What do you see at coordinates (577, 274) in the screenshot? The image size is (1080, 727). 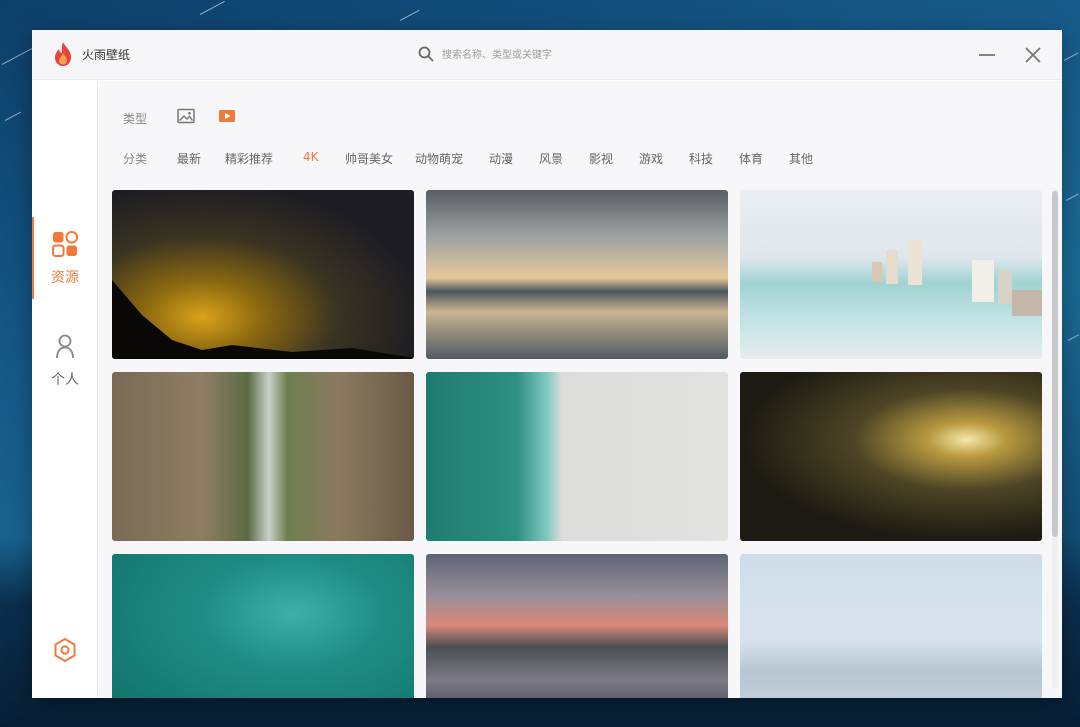 I see `sunset-lake-reflection-thumbnail` at bounding box center [577, 274].